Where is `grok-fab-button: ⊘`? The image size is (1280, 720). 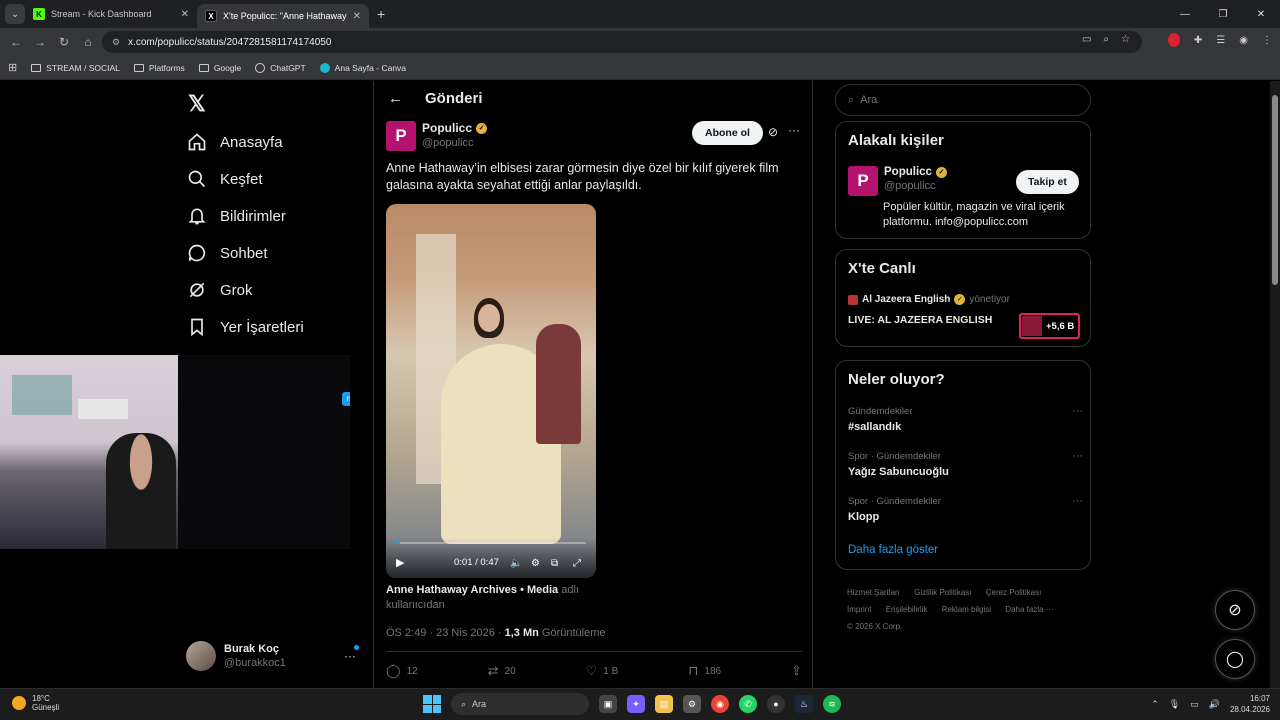 grok-fab-button: ⊘ is located at coordinates (1235, 610).